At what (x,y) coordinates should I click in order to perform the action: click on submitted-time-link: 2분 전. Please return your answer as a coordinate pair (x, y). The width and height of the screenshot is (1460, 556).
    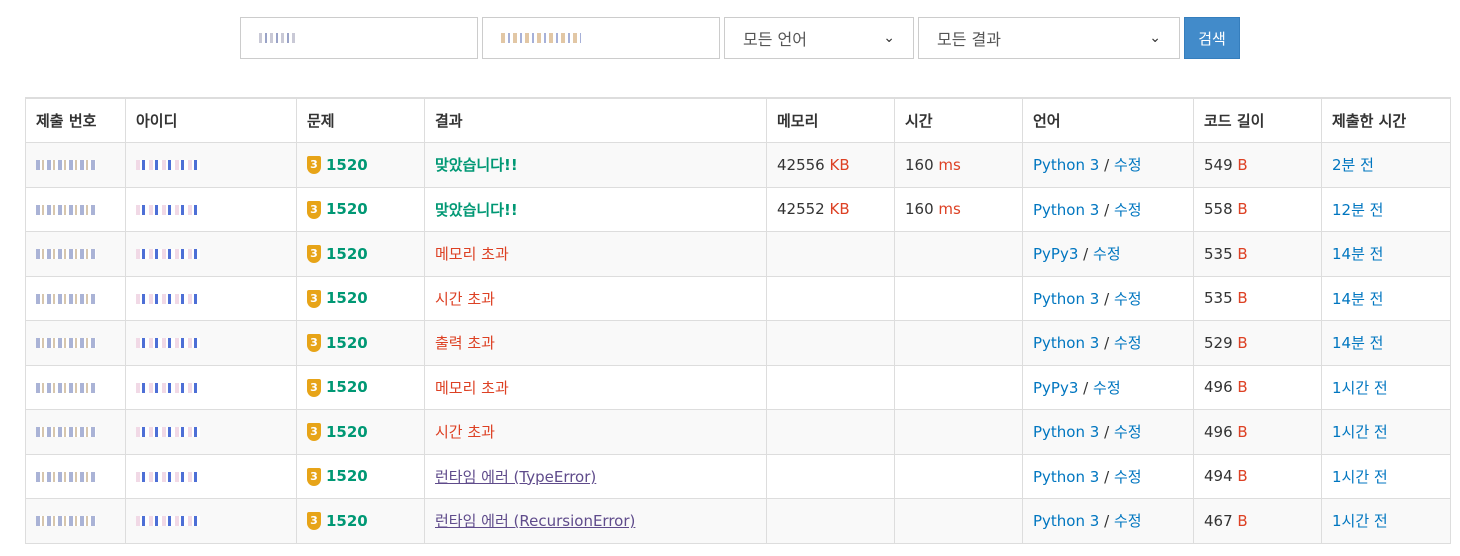
    Looking at the image, I should click on (1353, 165).